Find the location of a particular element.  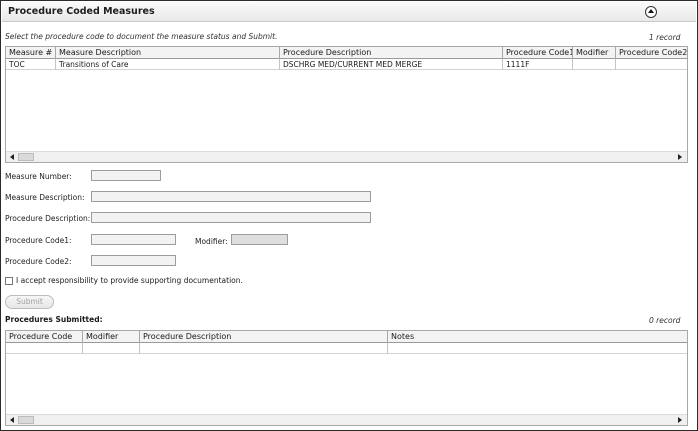

accept-responsibility-checkbox is located at coordinates (9, 281).